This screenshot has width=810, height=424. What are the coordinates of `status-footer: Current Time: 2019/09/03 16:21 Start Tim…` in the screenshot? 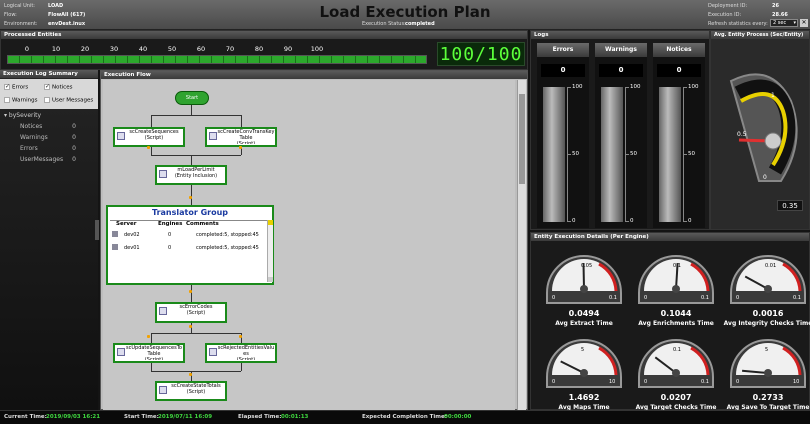 It's located at (405, 417).